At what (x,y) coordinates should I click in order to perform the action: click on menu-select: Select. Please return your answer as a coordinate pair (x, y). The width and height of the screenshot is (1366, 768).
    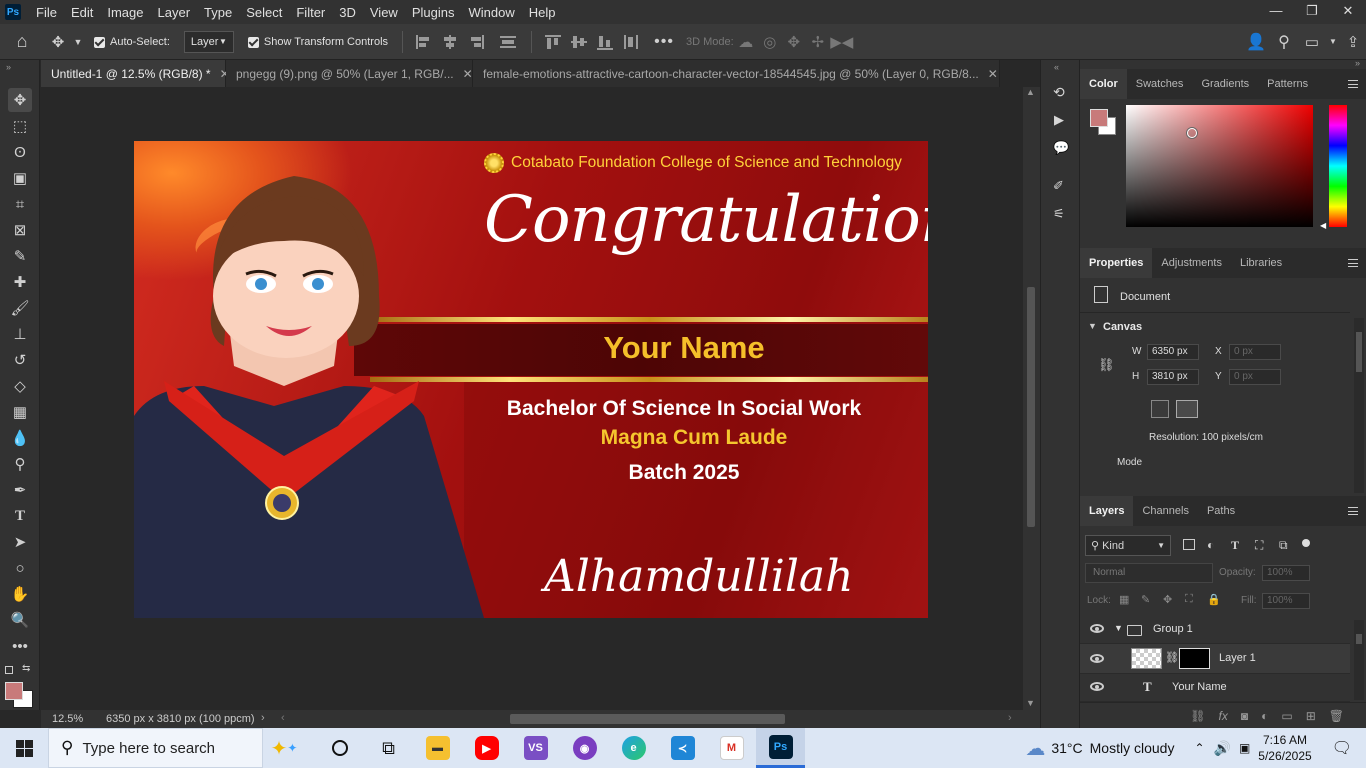
    Looking at the image, I should click on (264, 12).